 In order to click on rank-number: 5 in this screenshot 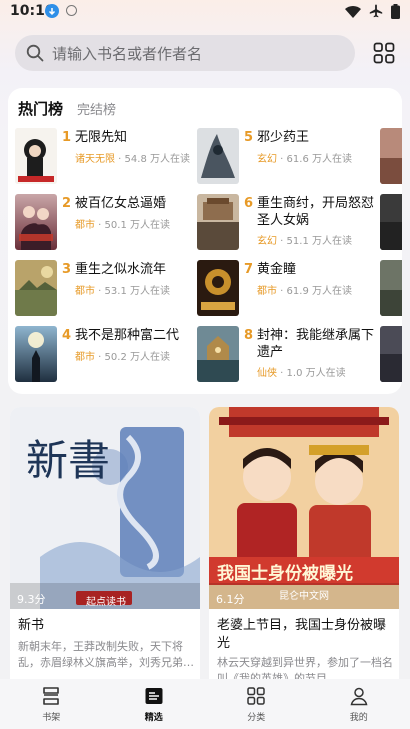, I will do `click(249, 137)`.